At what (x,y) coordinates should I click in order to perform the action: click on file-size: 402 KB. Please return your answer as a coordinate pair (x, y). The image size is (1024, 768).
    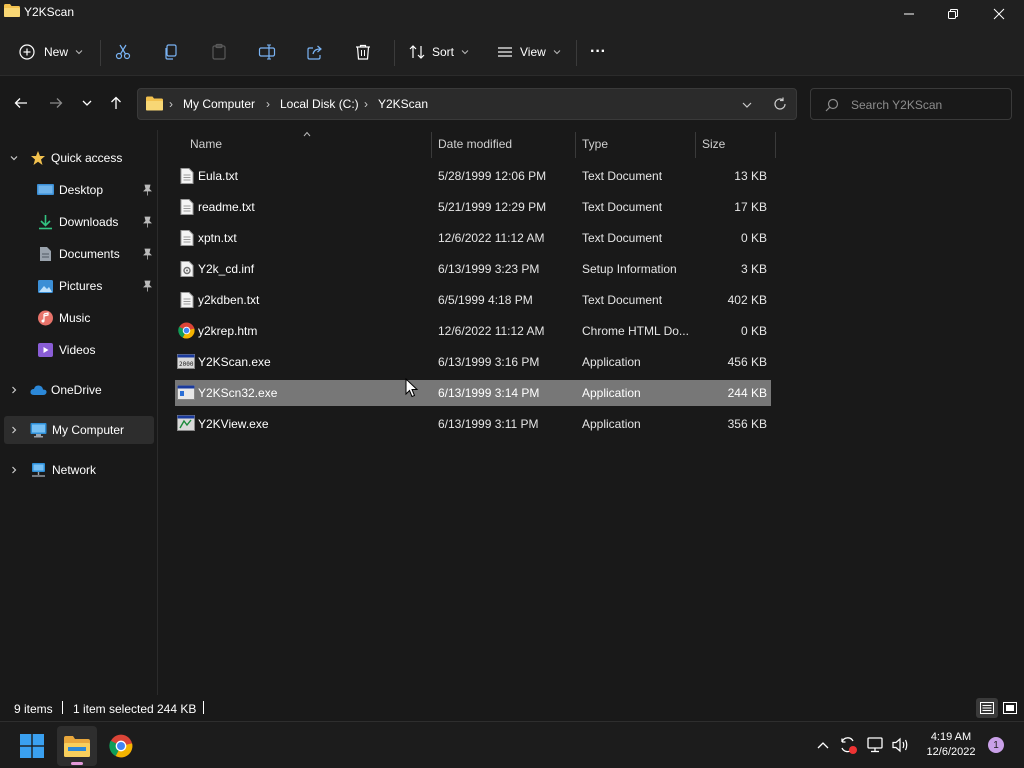
    Looking at the image, I should click on (747, 300).